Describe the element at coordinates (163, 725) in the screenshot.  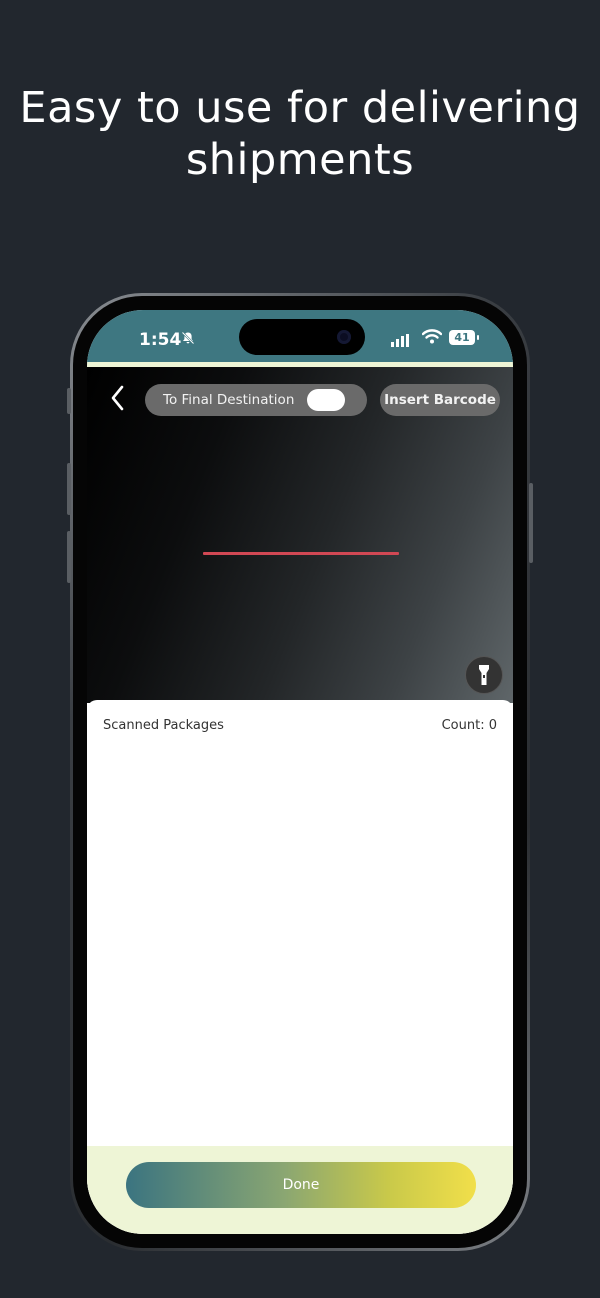
I see `scanned-packages-title: Scanned Packages` at that location.